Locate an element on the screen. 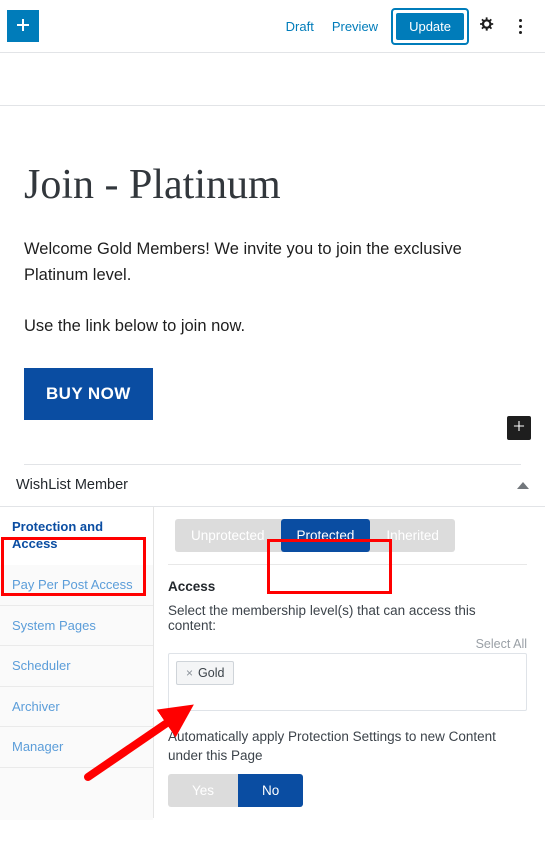 Image resolution: width=545 pixels, height=842 pixels. post-paragraph-2: Use the link below to join now. is located at coordinates (264, 327).